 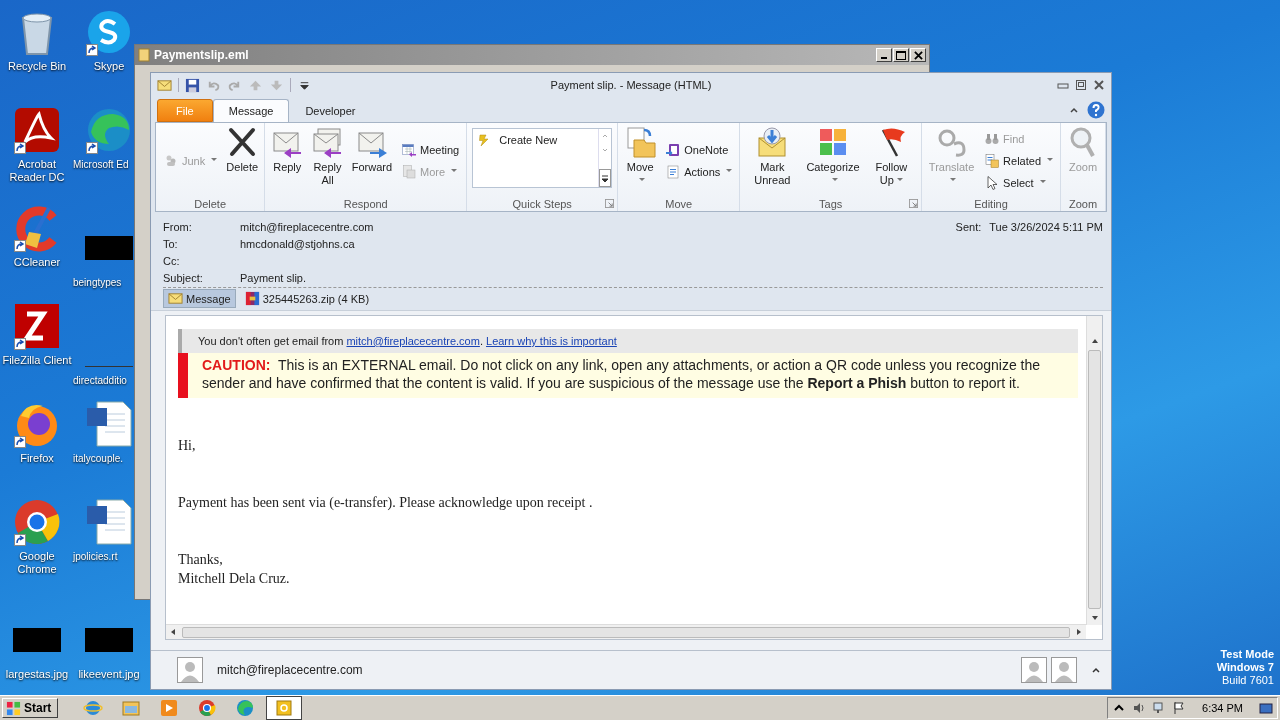 I want to click on group-label: Zoom, so click(x=1083, y=203).